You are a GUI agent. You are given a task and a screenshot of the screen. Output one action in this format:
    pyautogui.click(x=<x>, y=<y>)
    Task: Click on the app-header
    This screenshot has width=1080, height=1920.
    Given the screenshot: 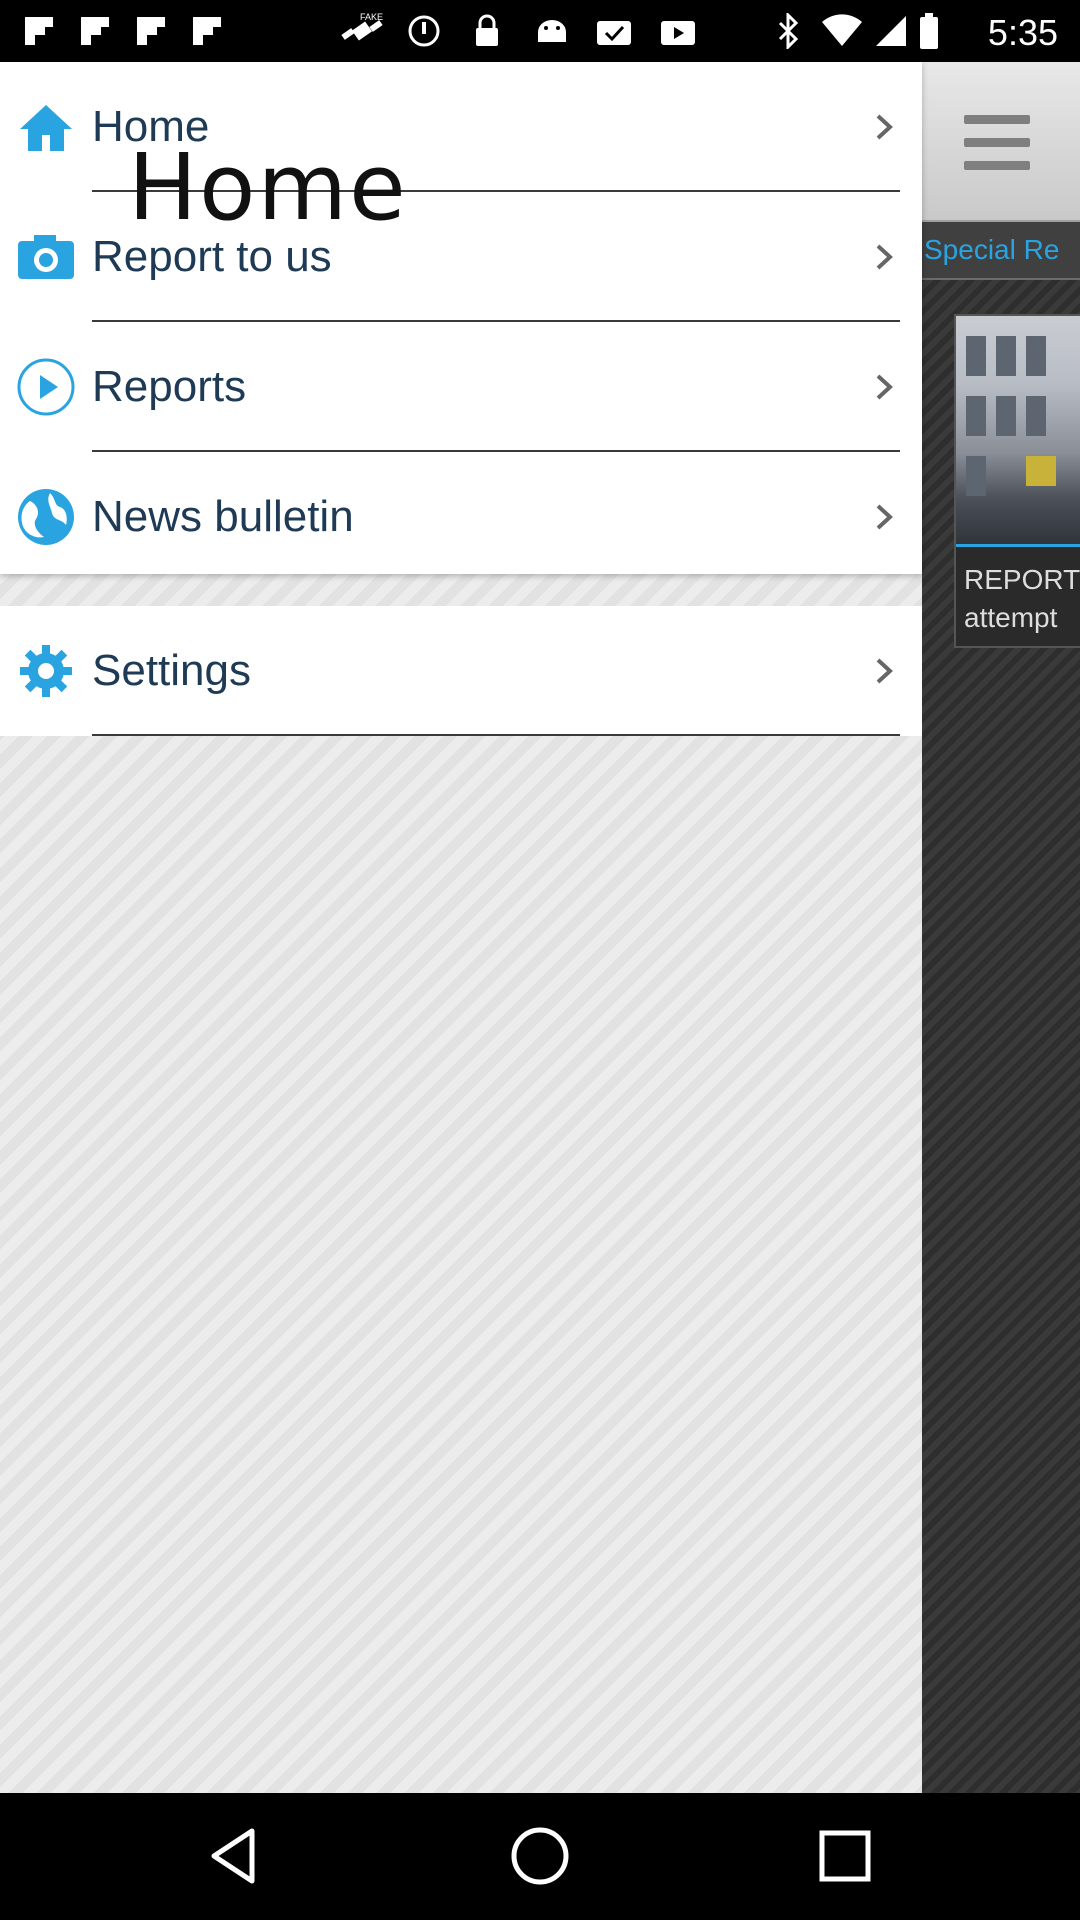 What is the action you would take?
    pyautogui.click(x=1001, y=142)
    